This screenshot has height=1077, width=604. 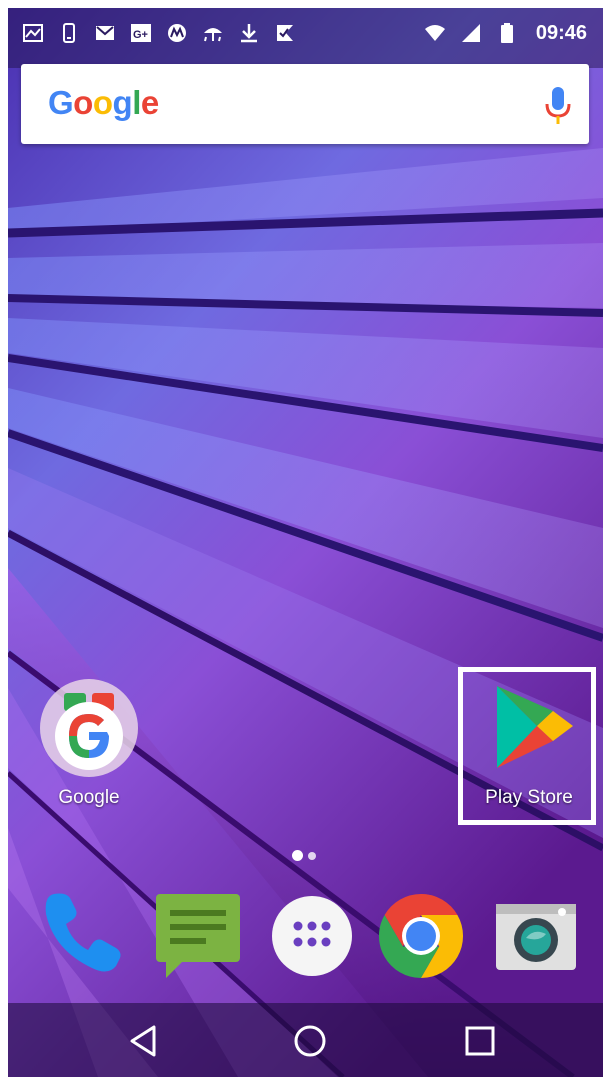 I want to click on play-store-icon, so click(x=535, y=727).